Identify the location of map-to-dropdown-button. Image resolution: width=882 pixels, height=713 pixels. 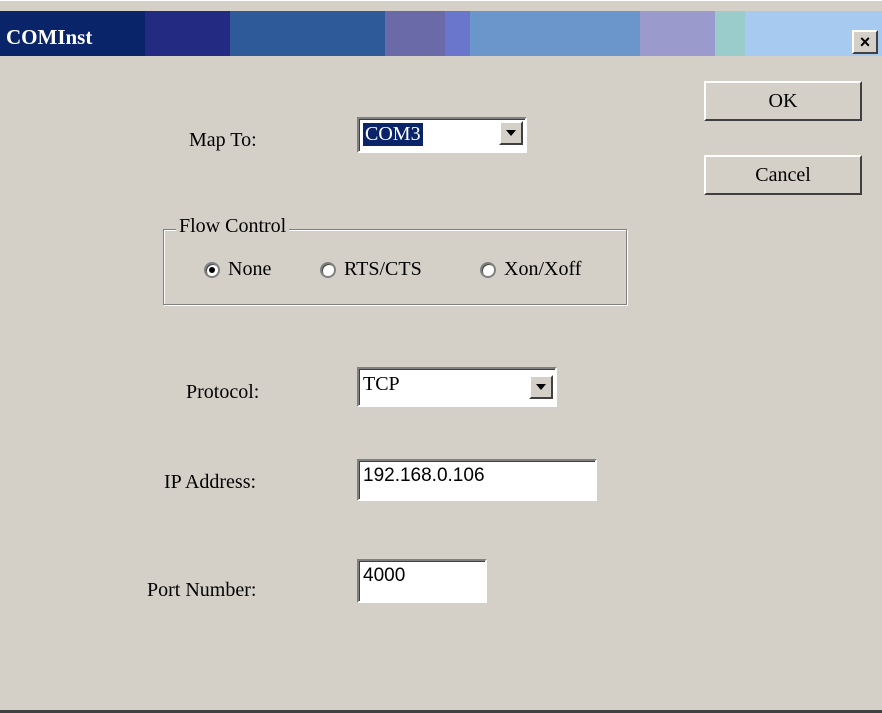
(511, 133).